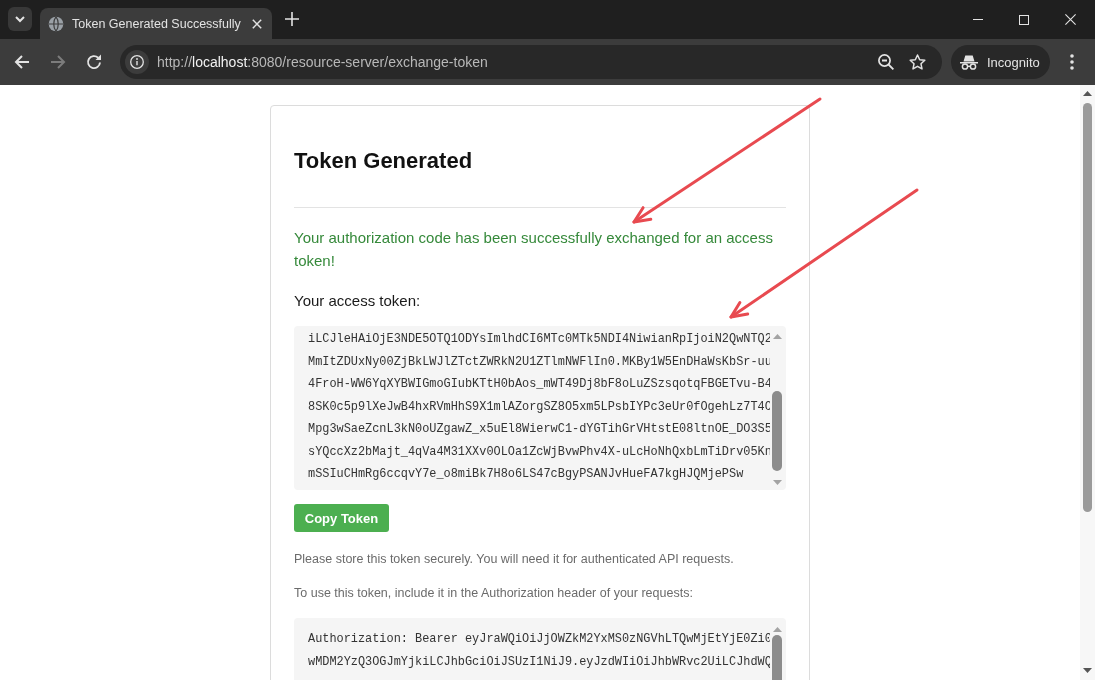 Image resolution: width=1095 pixels, height=680 pixels. Describe the element at coordinates (1024, 19) in the screenshot. I see `maximize-icon` at that location.